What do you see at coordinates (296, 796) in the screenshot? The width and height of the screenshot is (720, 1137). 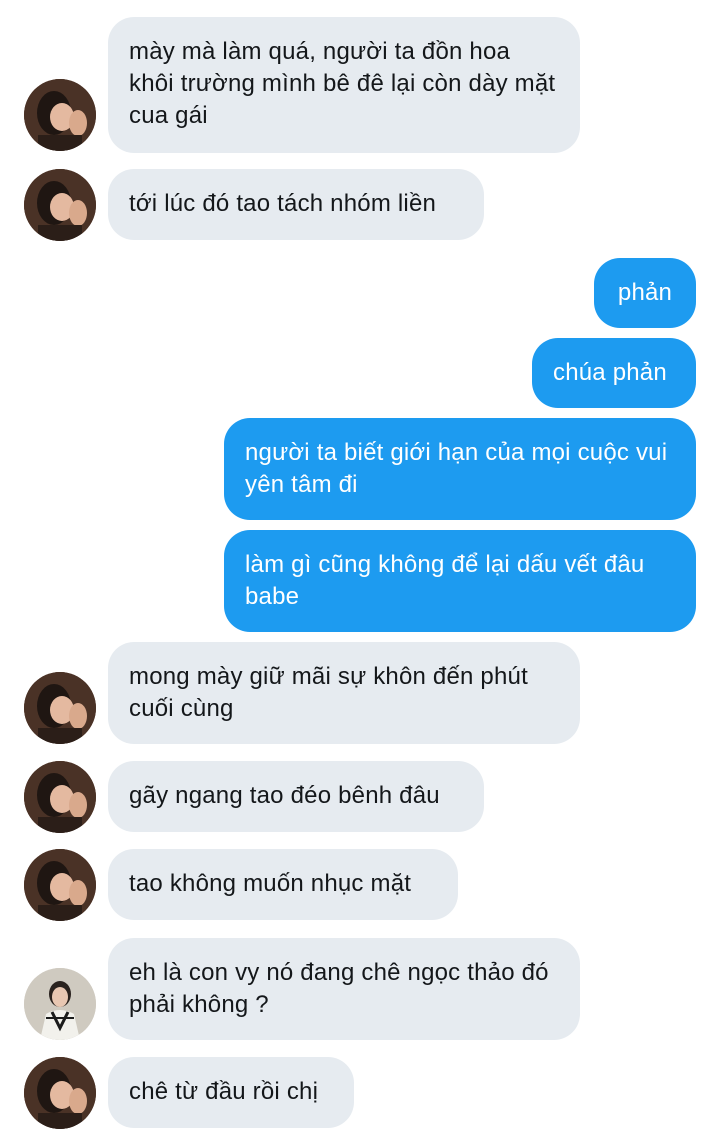 I see `incoming-message: gãy ngang tao đéo bênh đâu` at bounding box center [296, 796].